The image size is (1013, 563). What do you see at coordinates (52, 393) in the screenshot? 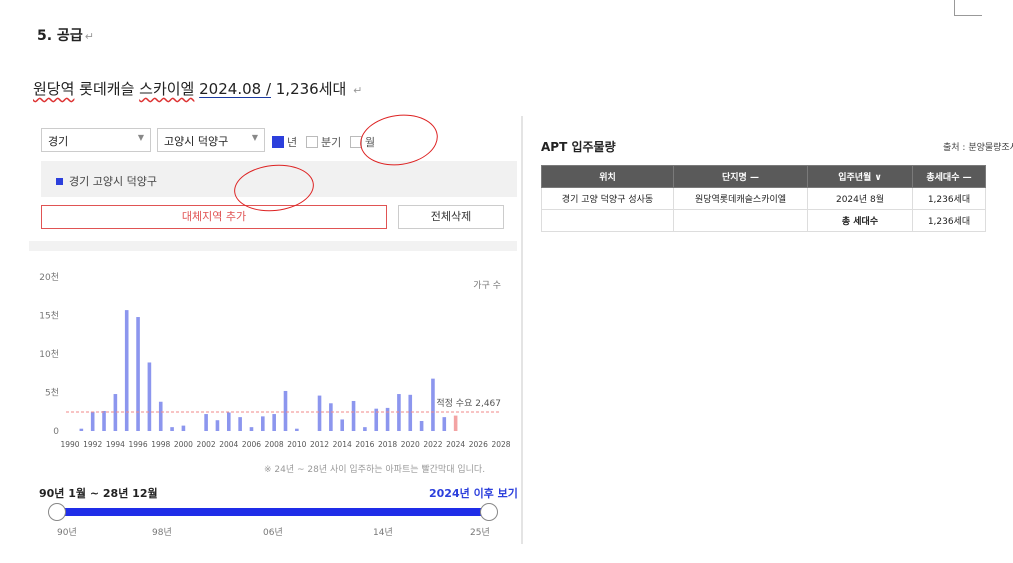
I see `y-tick-label: 5천` at bounding box center [52, 393].